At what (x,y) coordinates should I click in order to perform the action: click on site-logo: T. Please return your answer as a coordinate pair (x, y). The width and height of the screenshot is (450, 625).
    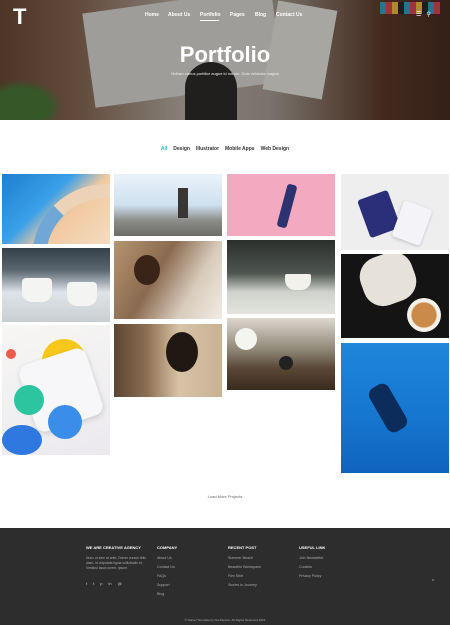
    Looking at the image, I should click on (24, 17).